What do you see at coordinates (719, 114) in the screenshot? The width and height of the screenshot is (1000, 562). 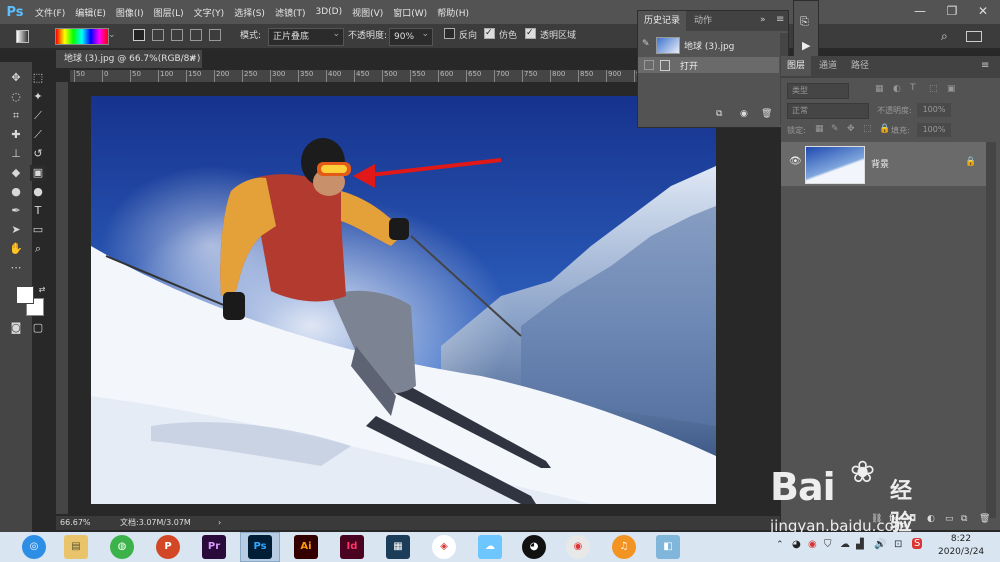 I see `new-document-from-state-icon: ⧉` at bounding box center [719, 114].